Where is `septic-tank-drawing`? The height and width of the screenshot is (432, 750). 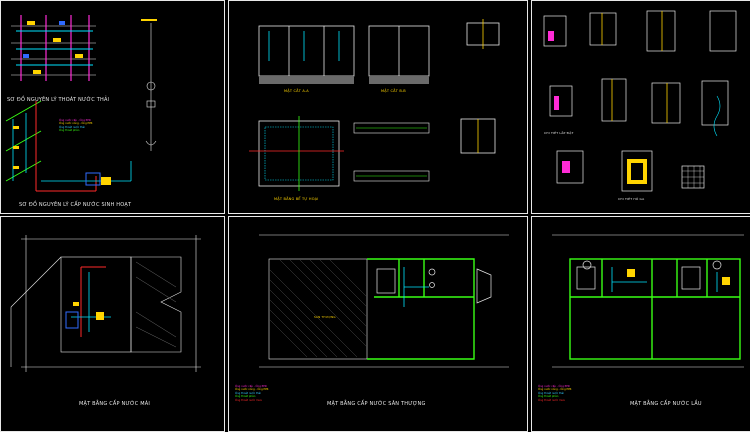
septic-tank-drawing is located at coordinates (374, 105).